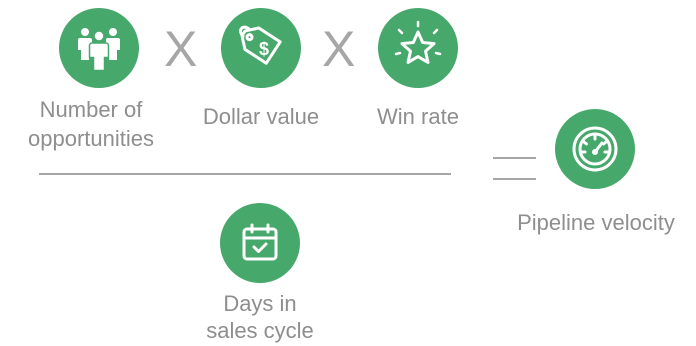 The height and width of the screenshot is (346, 696). I want to click on opportunities-icon-circle, so click(99, 48).